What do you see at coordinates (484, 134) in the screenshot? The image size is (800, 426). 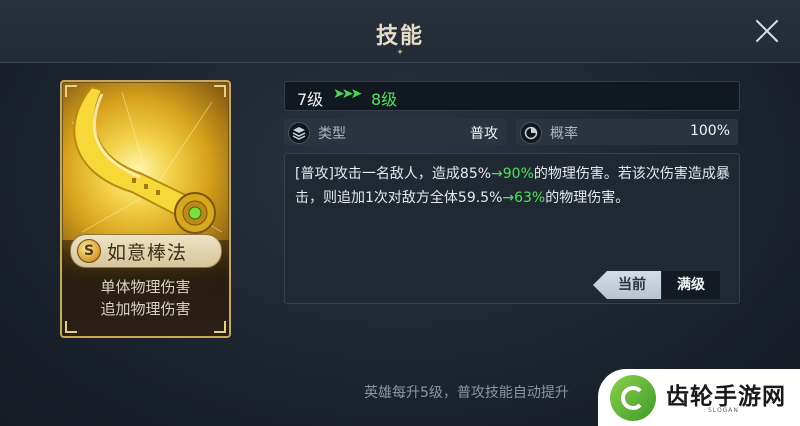 I see `type-value: 普攻` at bounding box center [484, 134].